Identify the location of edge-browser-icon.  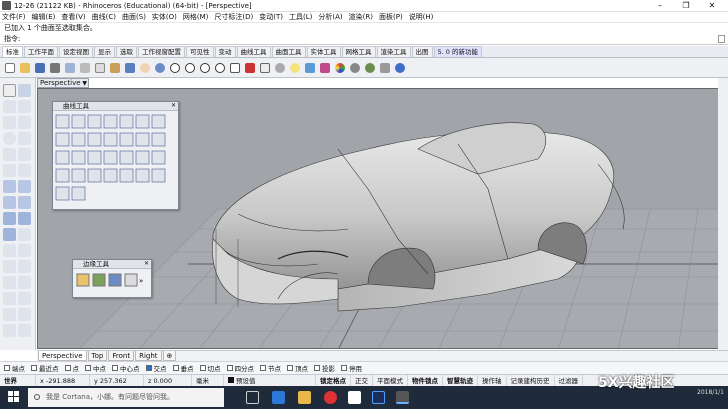
(278, 397).